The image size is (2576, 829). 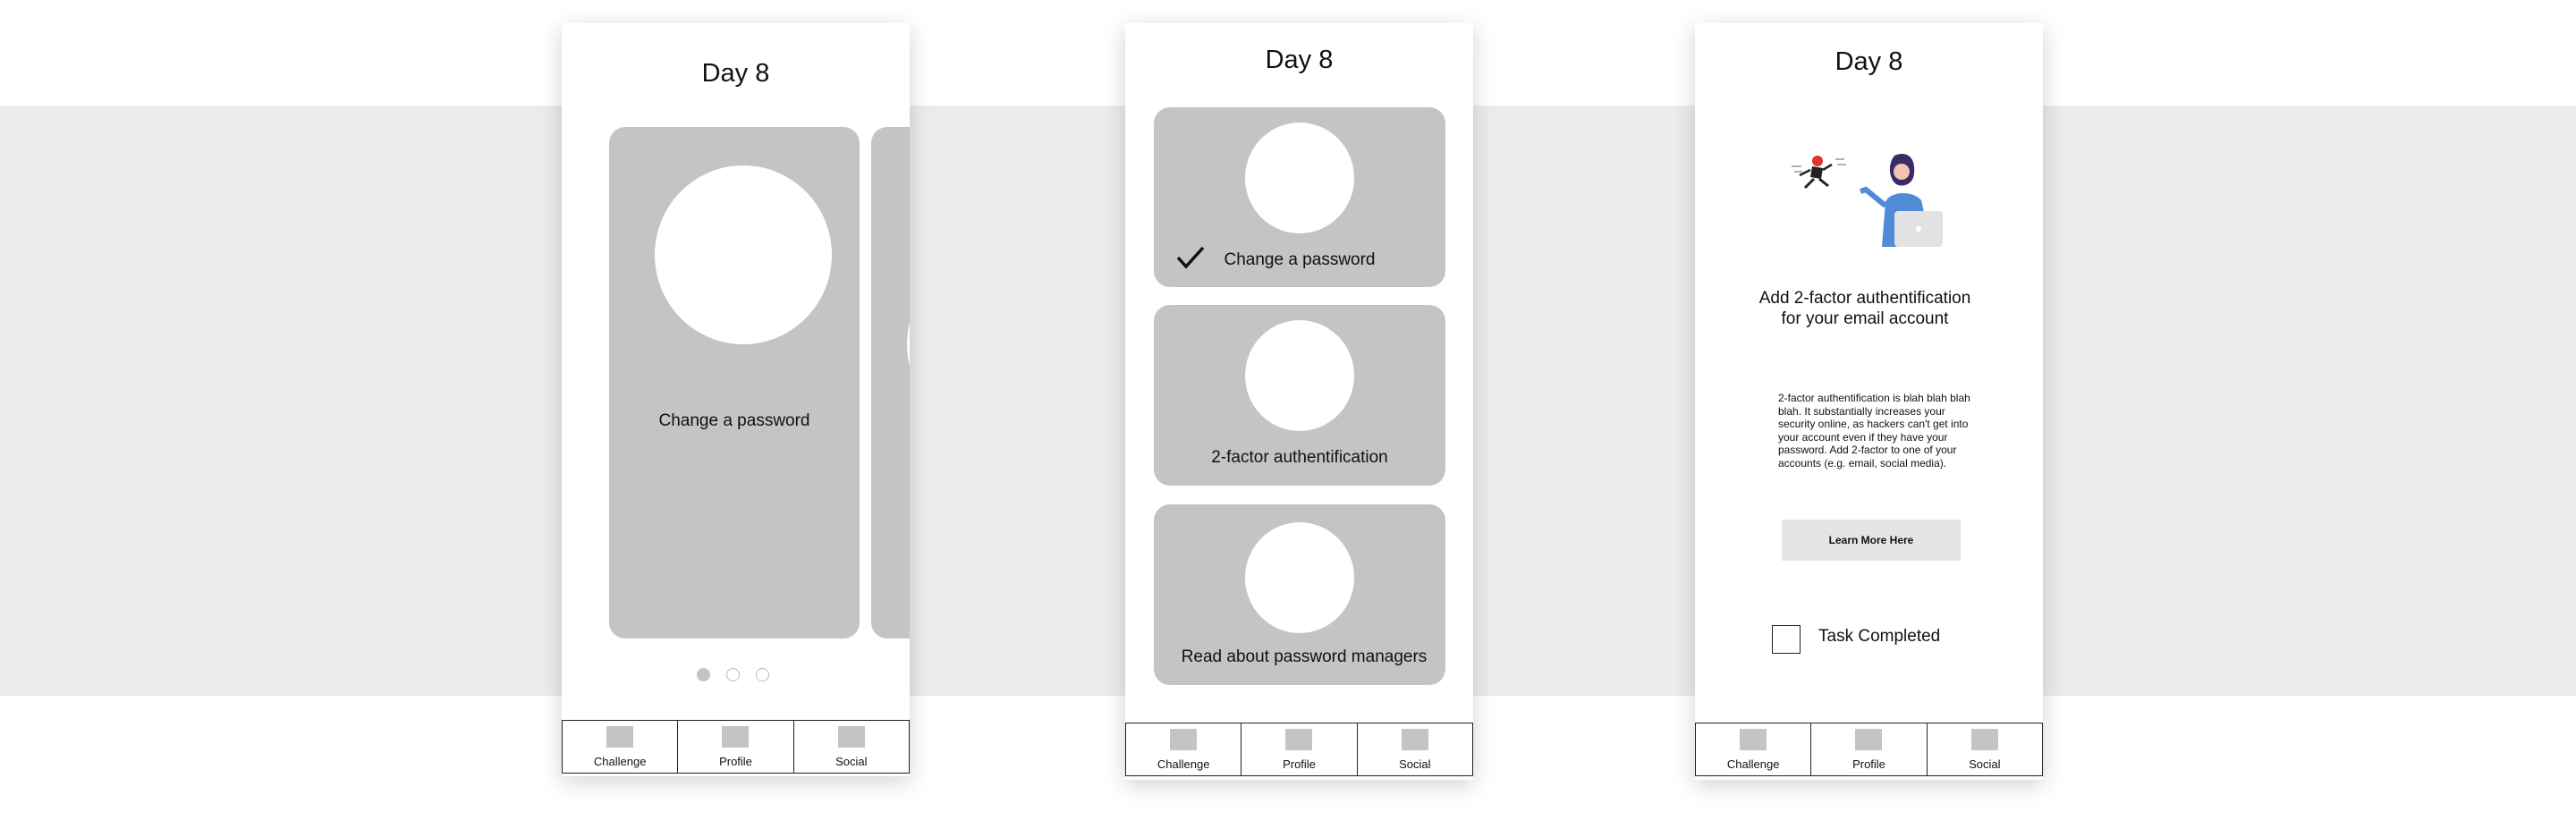 What do you see at coordinates (1865, 318) in the screenshot?
I see `task-heading-line: for your email account` at bounding box center [1865, 318].